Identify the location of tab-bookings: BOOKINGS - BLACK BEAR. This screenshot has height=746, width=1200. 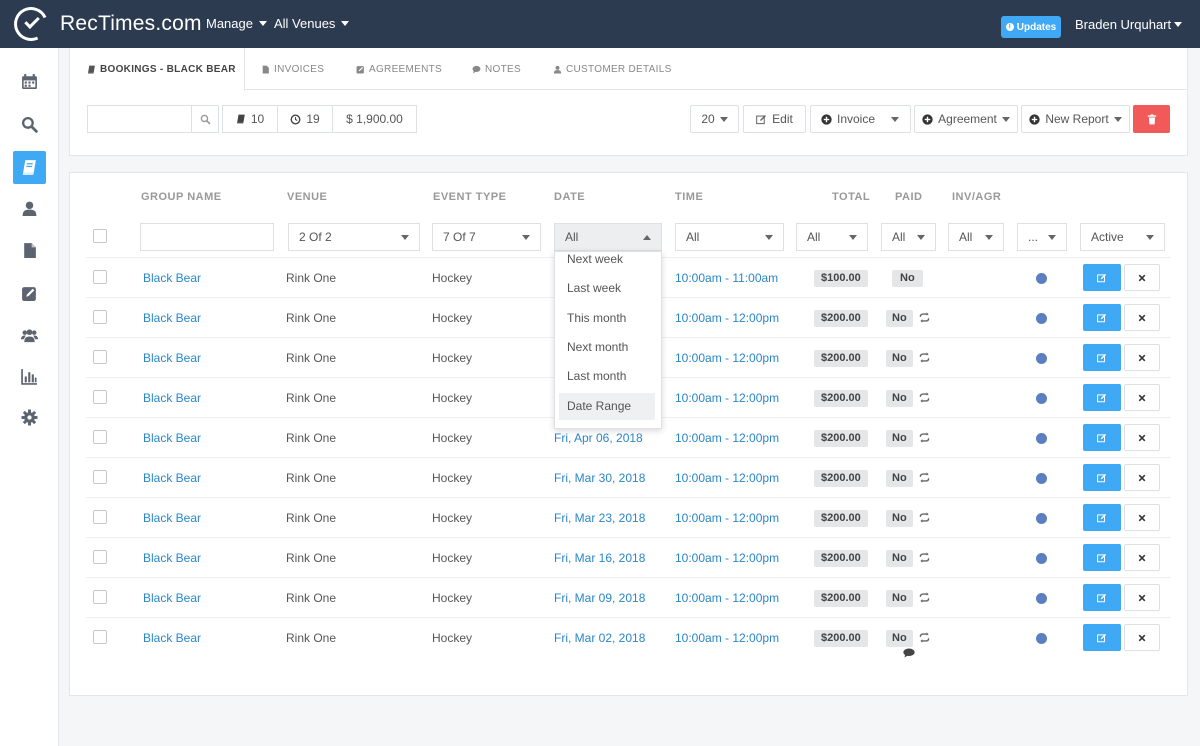
(157, 69).